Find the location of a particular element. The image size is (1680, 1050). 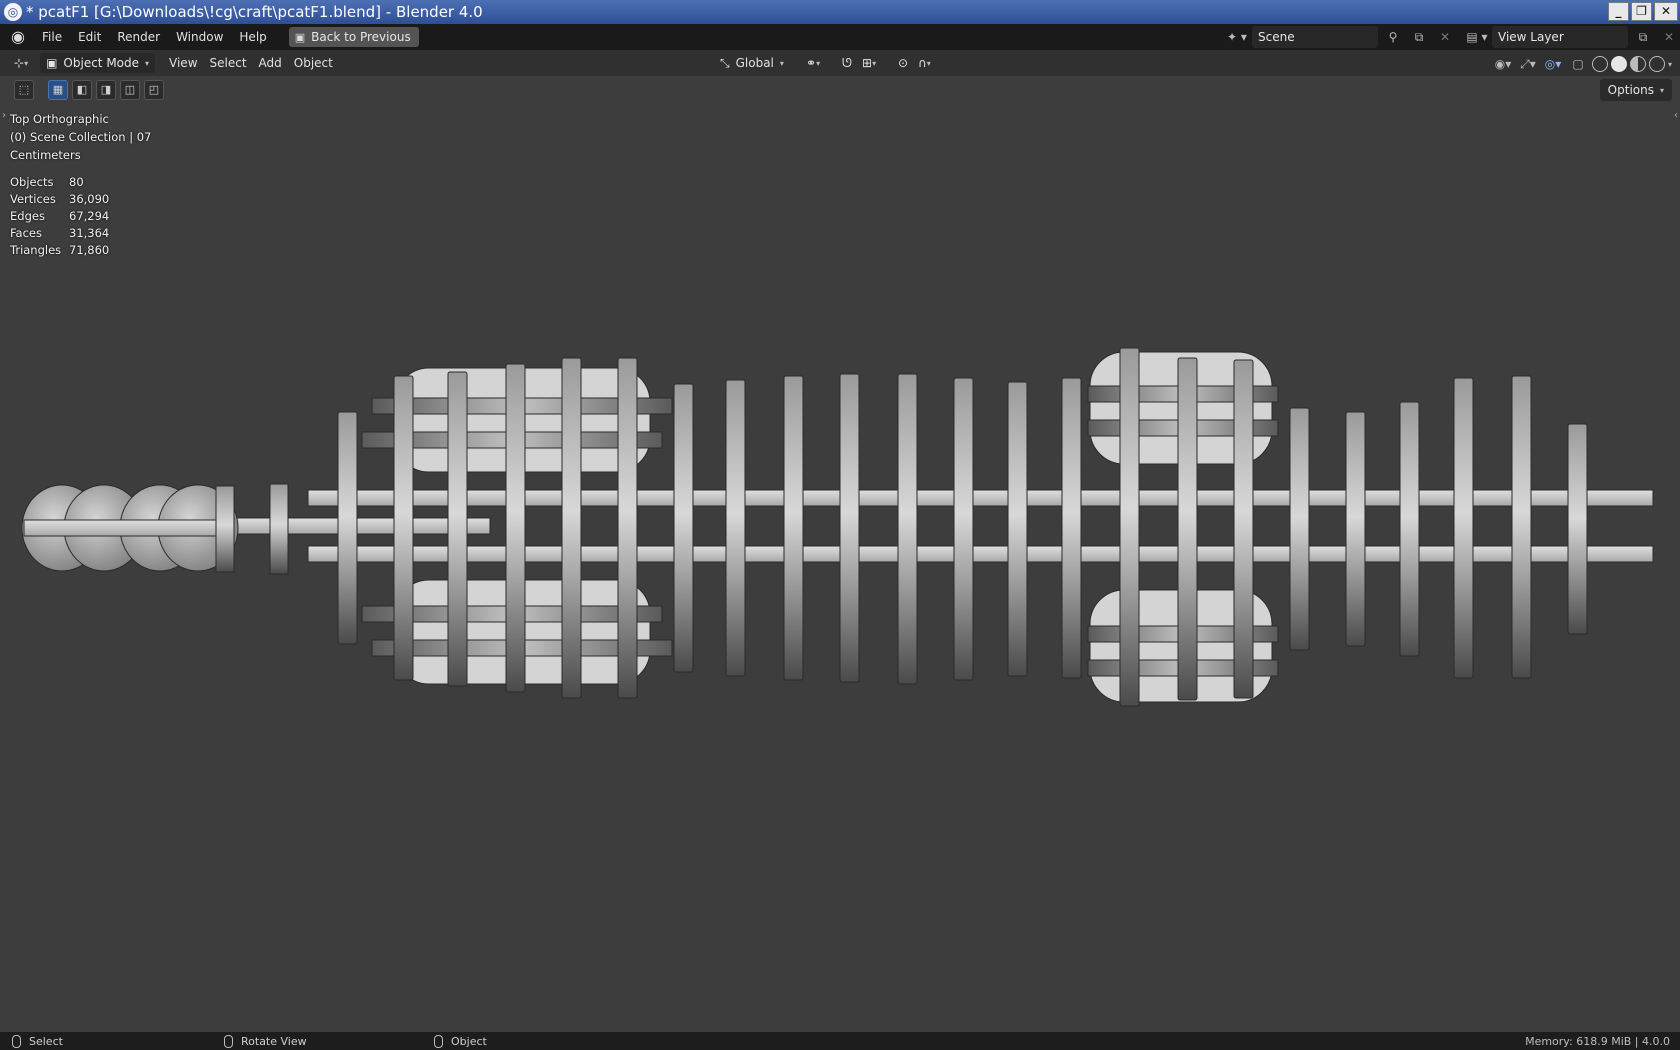

proportional-editing-toggle: ⊙ is located at coordinates (903, 63).